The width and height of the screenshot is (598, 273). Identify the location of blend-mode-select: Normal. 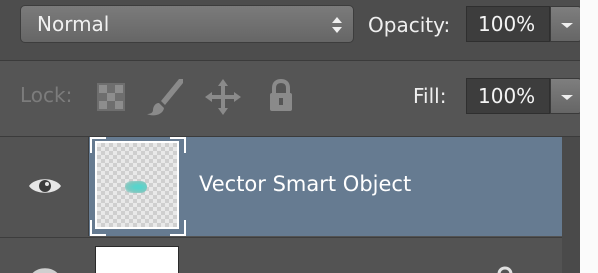
(187, 24).